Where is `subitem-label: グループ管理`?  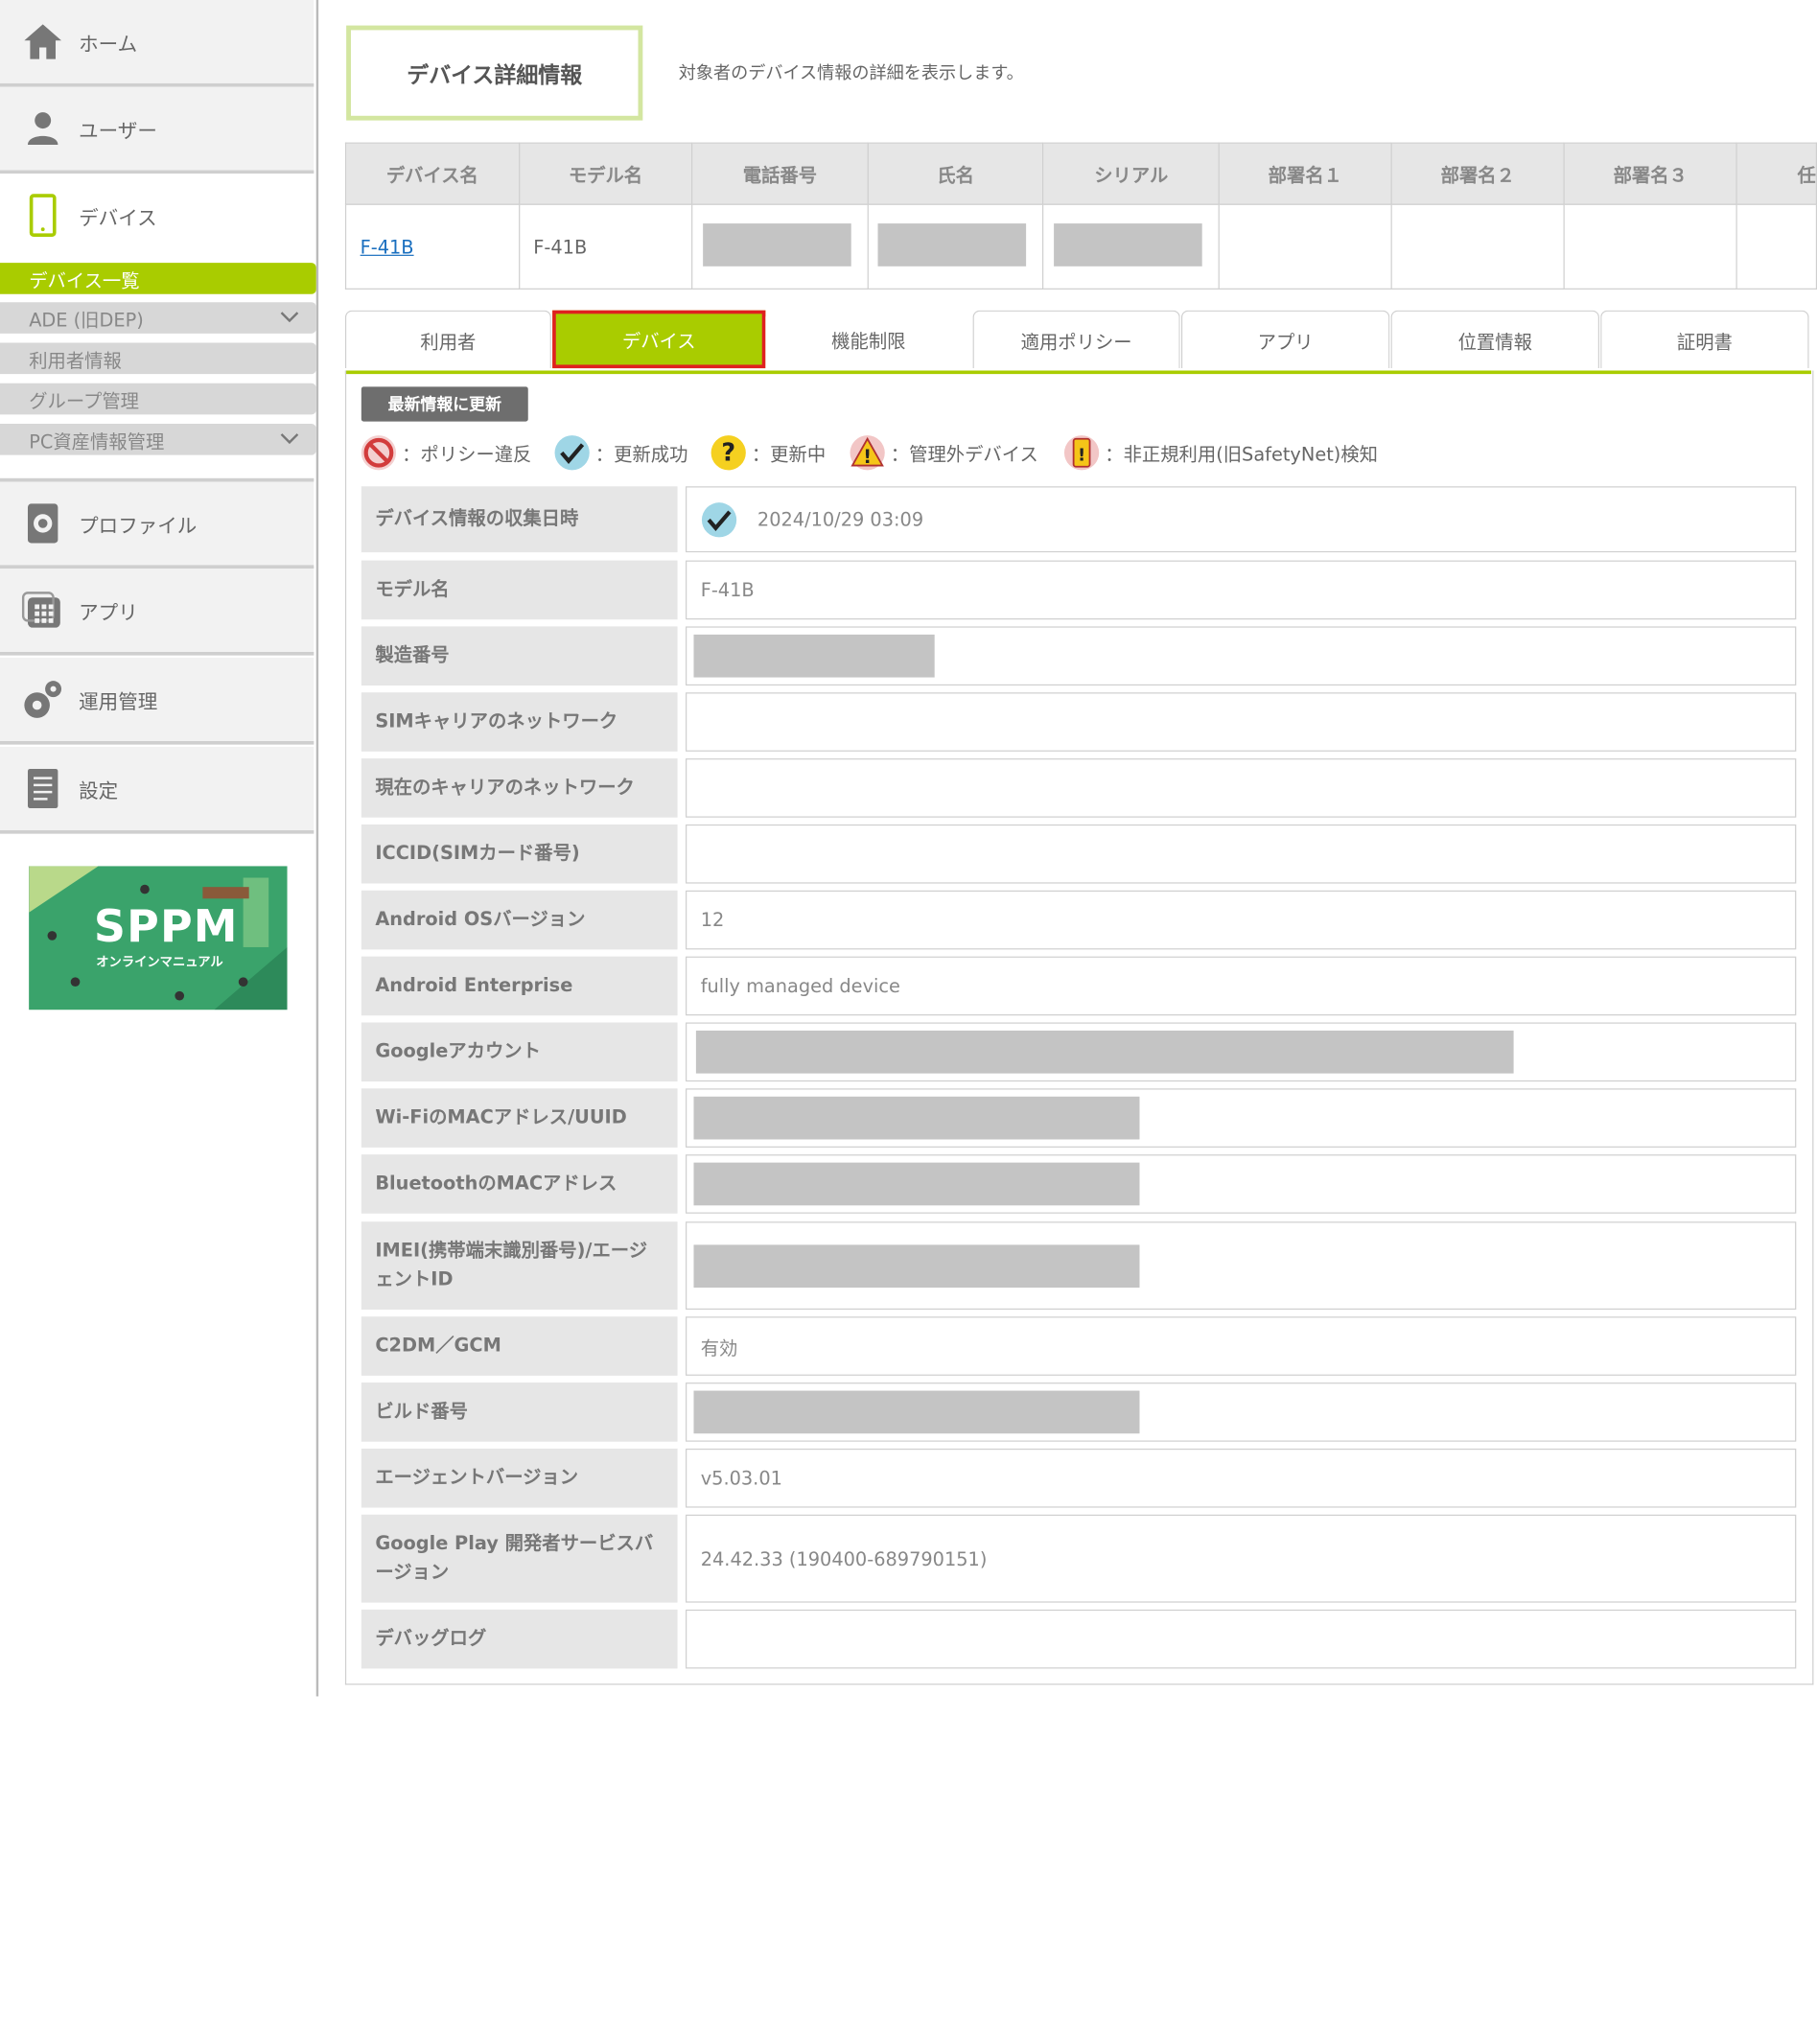
subitem-label: グループ管理 is located at coordinates (84, 400).